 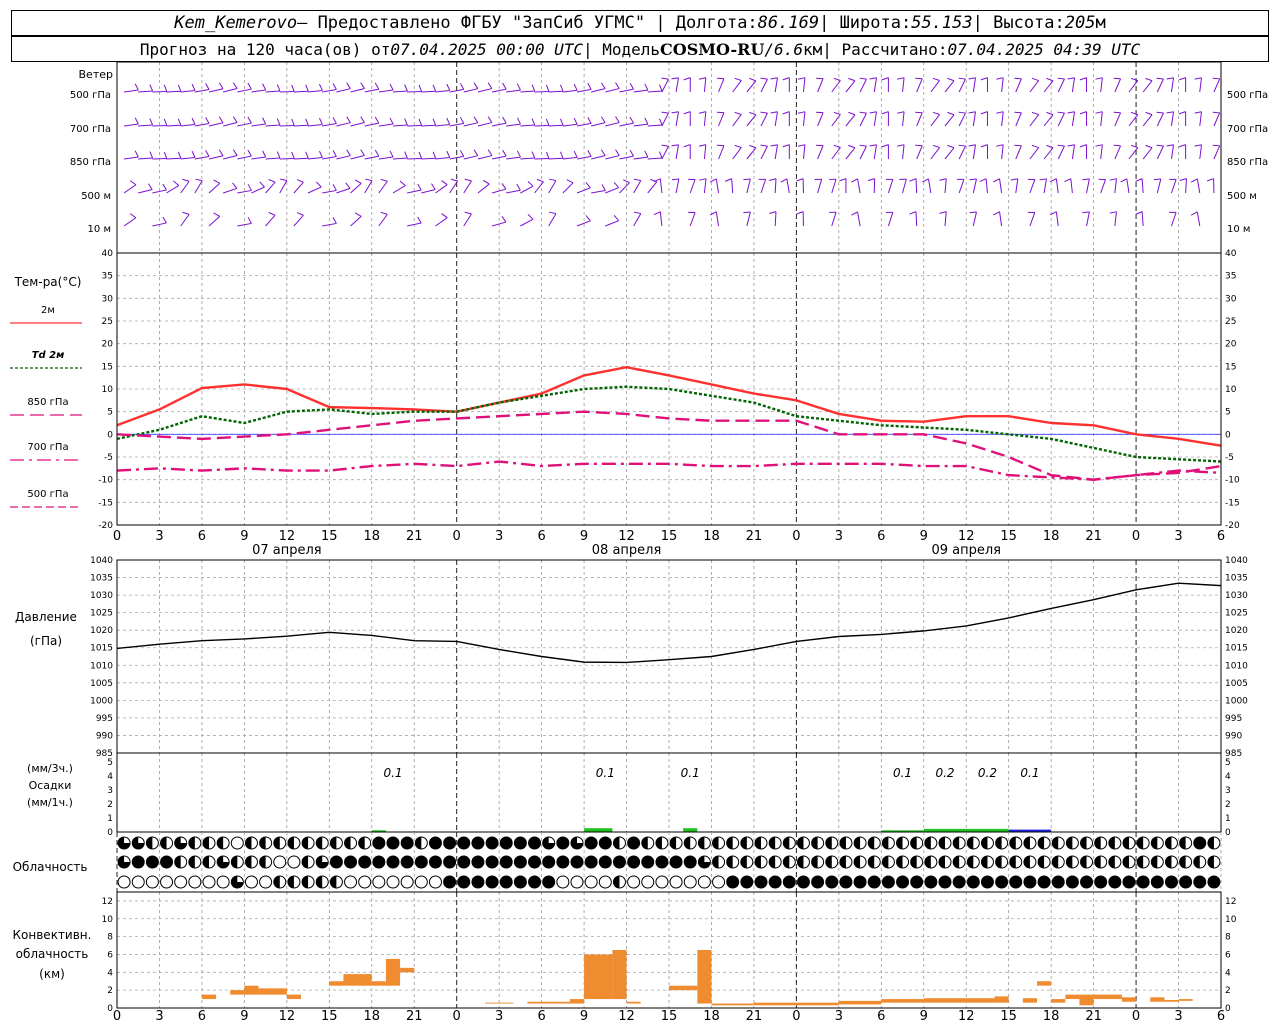 What do you see at coordinates (1229, 458) in the screenshot?
I see `temp-ytick-right: -5` at bounding box center [1229, 458].